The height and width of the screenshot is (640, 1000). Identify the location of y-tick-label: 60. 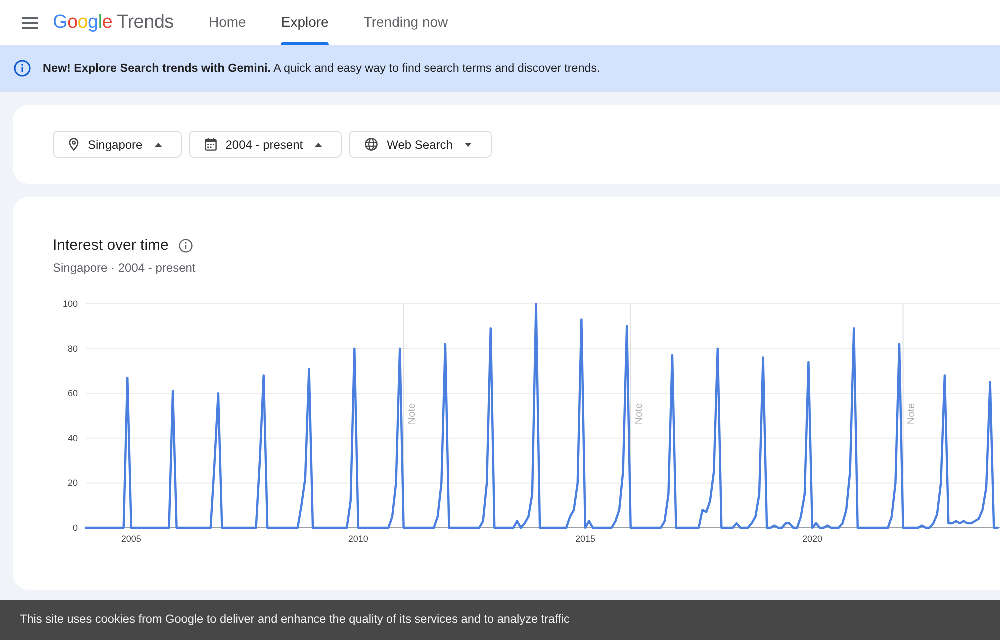
(73, 393).